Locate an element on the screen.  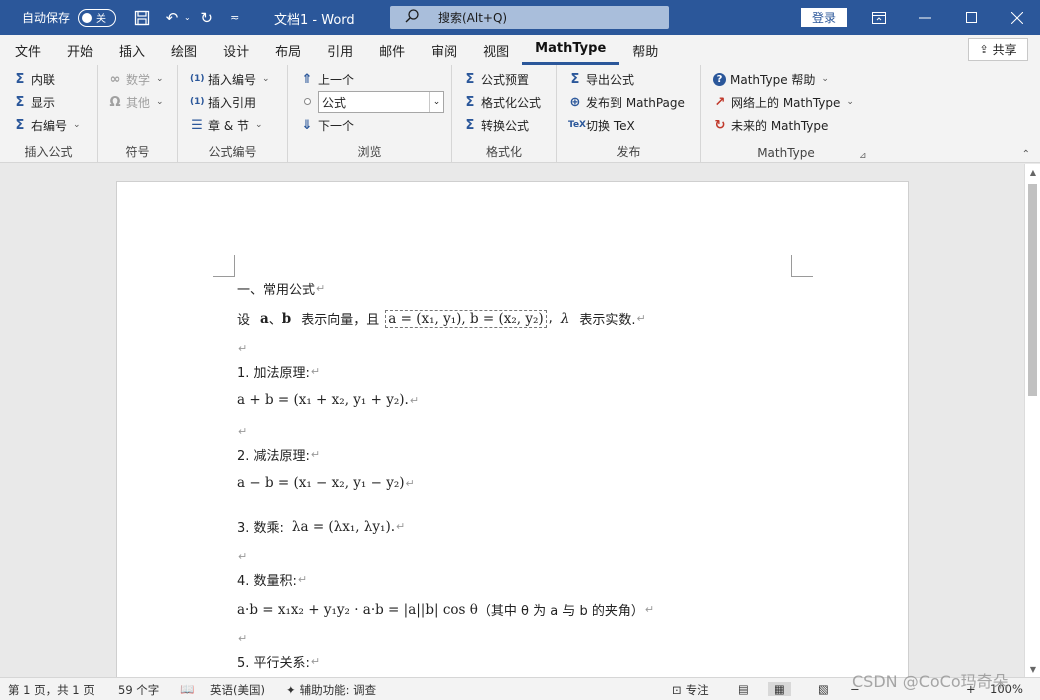
insert-number-button: (1) 插入编号 ⌄ is located at coordinates (230, 79).